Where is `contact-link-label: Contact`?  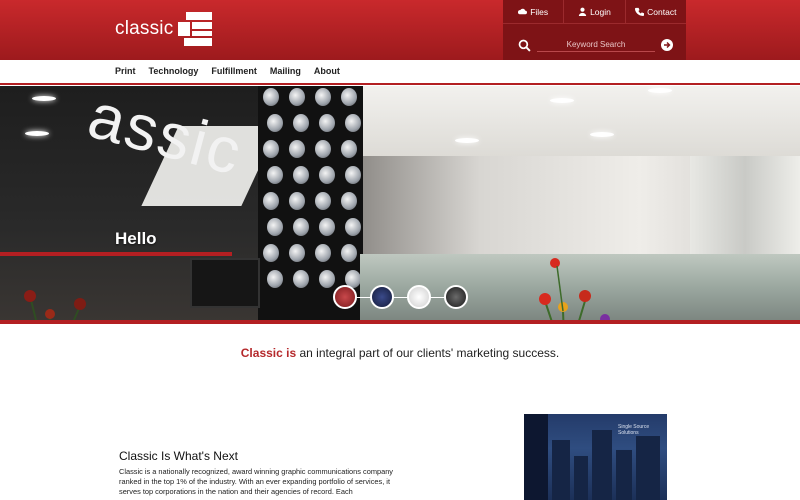
contact-link-label: Contact is located at coordinates (662, 11).